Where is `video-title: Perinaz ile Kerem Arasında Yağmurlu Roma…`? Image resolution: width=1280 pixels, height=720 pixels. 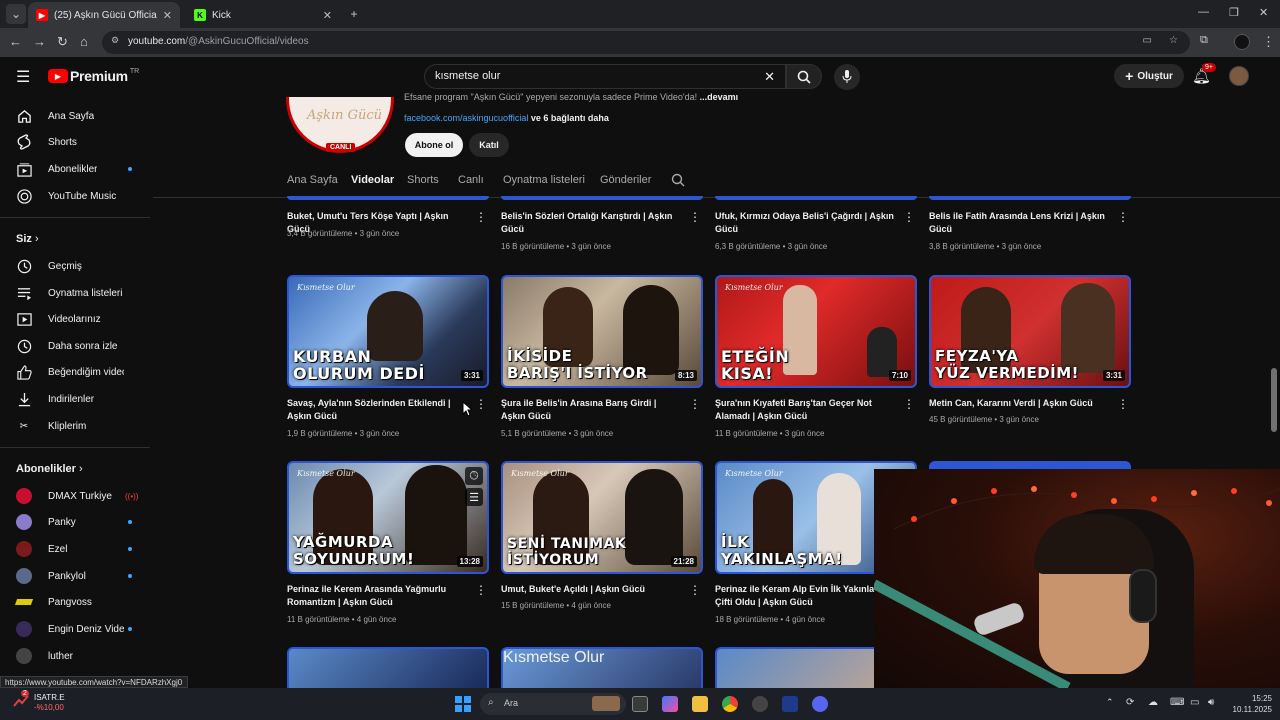 video-title: Perinaz ile Kerem Arasında Yağmurlu Roma… is located at coordinates (378, 596).